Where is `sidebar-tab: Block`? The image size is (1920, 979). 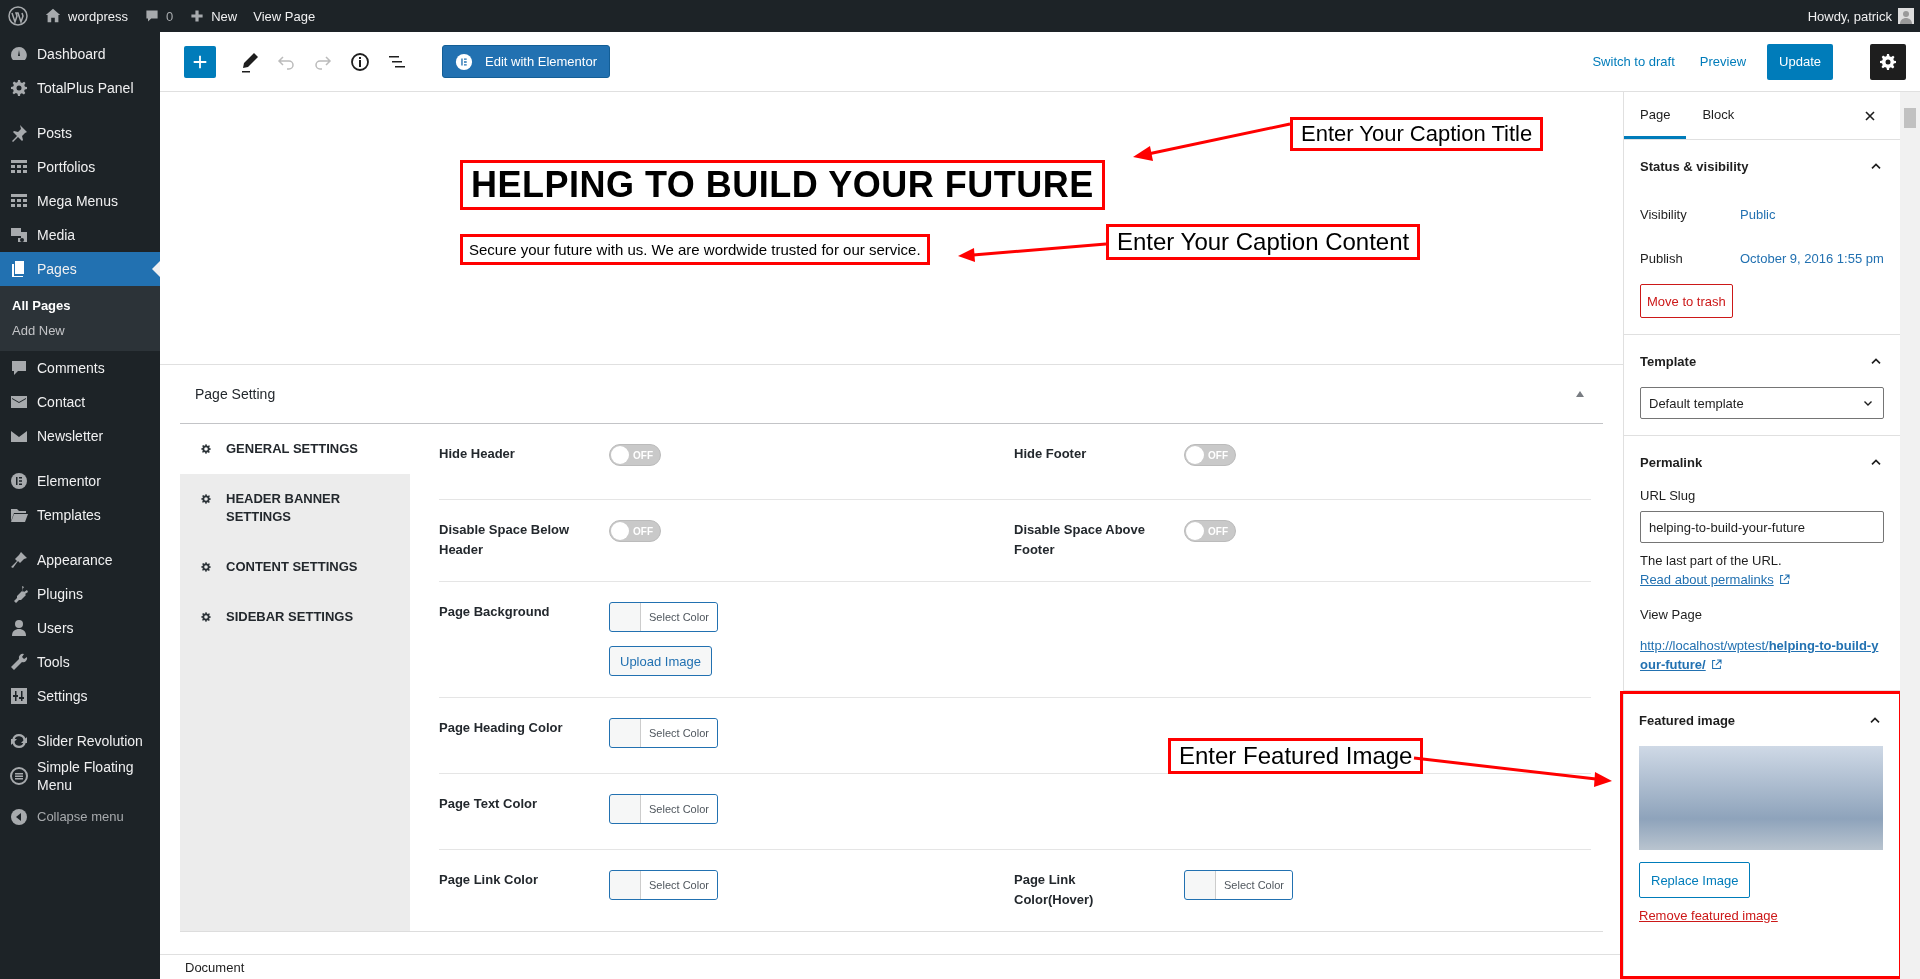
sidebar-tab: Block is located at coordinates (1718, 115).